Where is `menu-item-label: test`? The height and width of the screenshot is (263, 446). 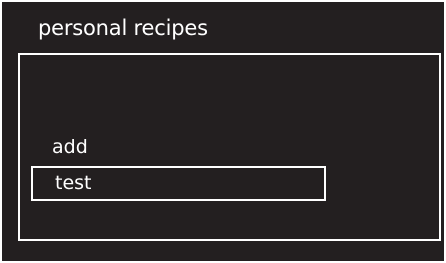
menu-item-label: test is located at coordinates (73, 183).